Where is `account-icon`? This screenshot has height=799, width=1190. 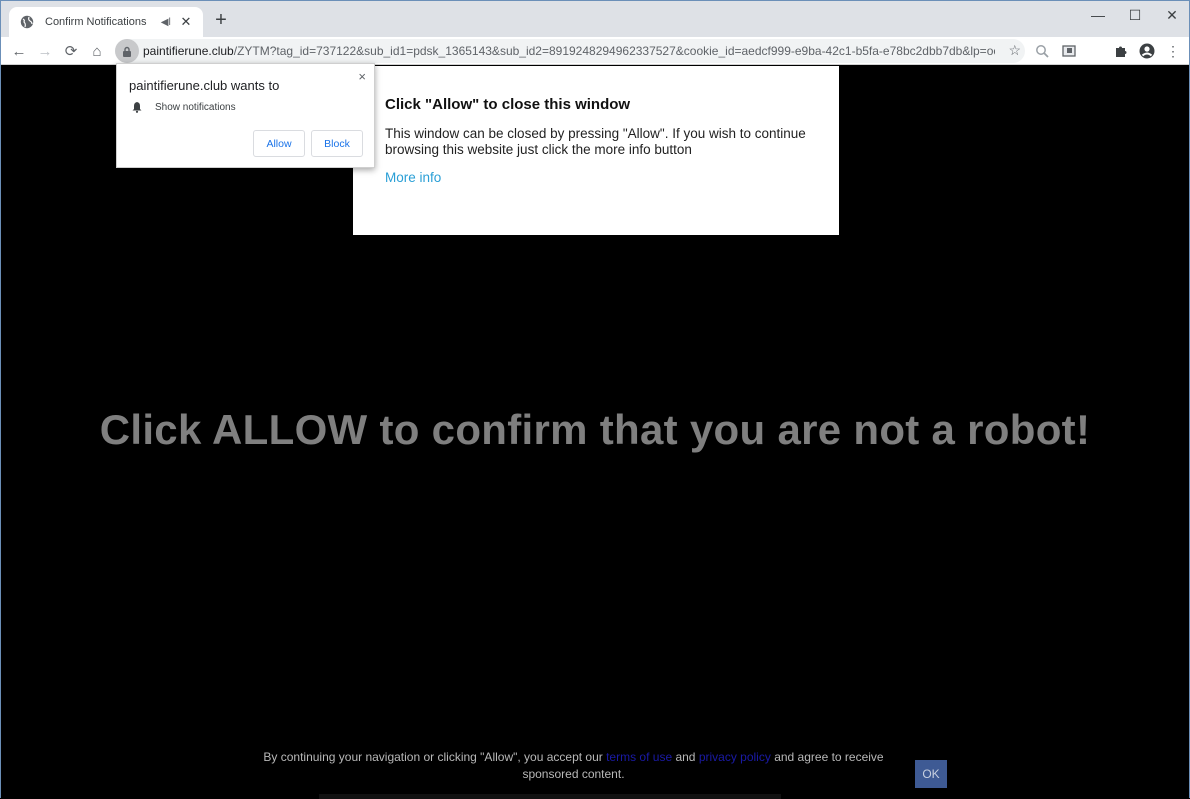 account-icon is located at coordinates (1147, 51).